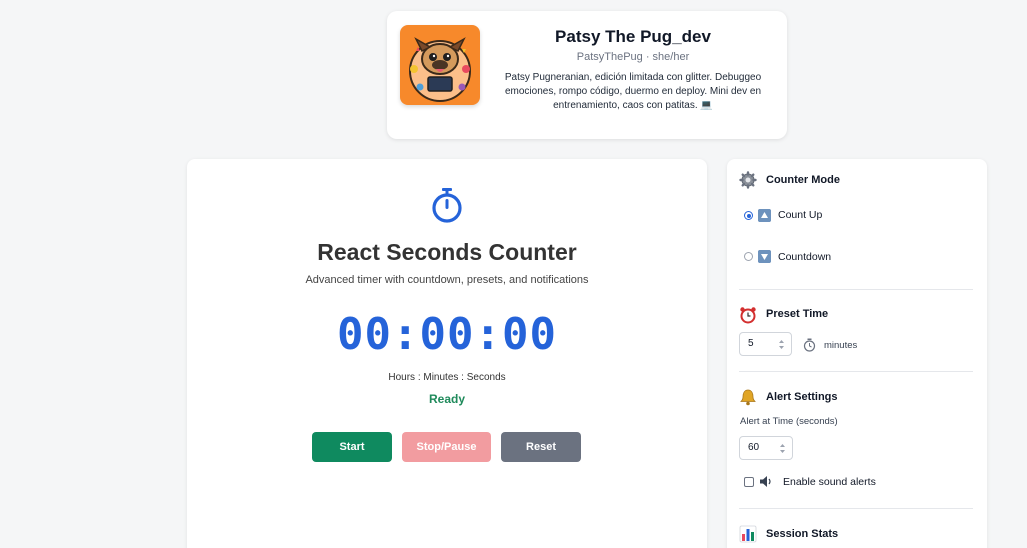 This screenshot has width=1027, height=548. What do you see at coordinates (447, 399) in the screenshot?
I see `timer-status: Ready` at bounding box center [447, 399].